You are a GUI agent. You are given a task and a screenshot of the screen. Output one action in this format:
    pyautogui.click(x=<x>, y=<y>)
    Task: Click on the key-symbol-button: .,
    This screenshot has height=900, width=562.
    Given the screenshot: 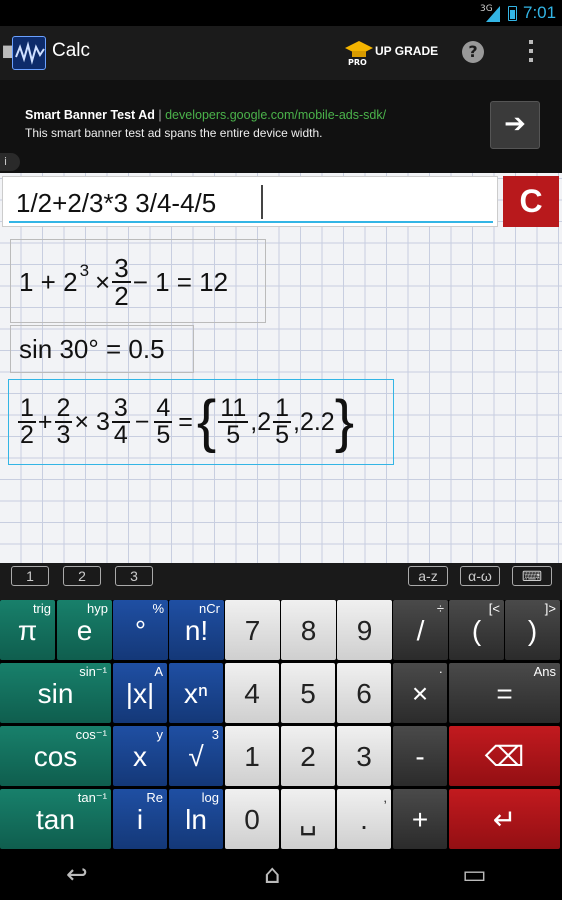 What is the action you would take?
    pyautogui.click(x=364, y=819)
    